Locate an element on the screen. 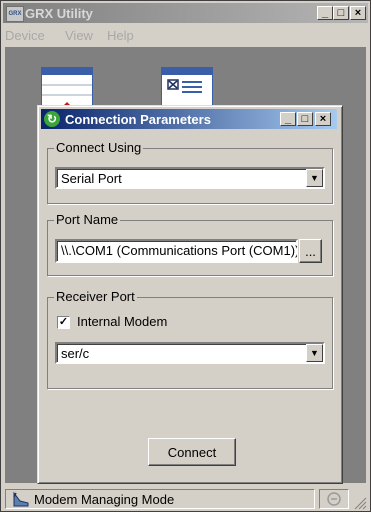  resize-grip-icon is located at coordinates (360, 503).